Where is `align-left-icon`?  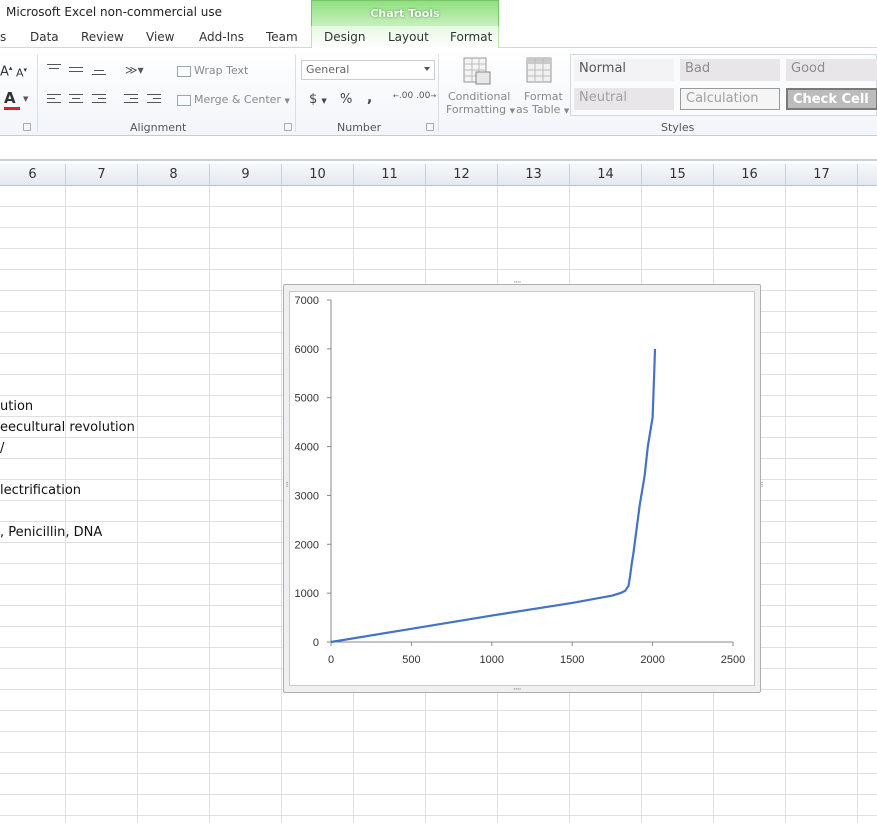
align-left-icon is located at coordinates (54, 99).